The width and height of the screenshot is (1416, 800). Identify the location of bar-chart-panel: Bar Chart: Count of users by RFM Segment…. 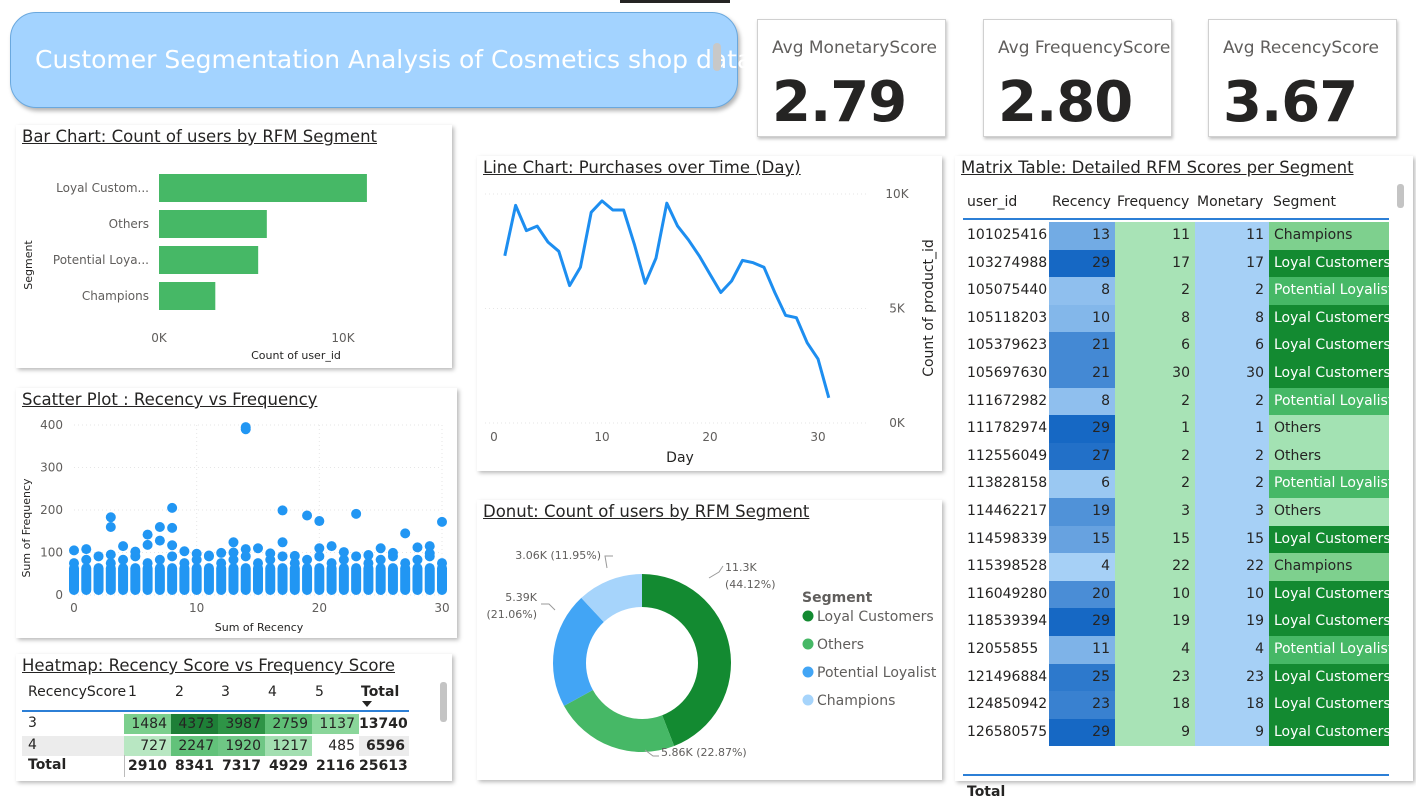
(234, 246).